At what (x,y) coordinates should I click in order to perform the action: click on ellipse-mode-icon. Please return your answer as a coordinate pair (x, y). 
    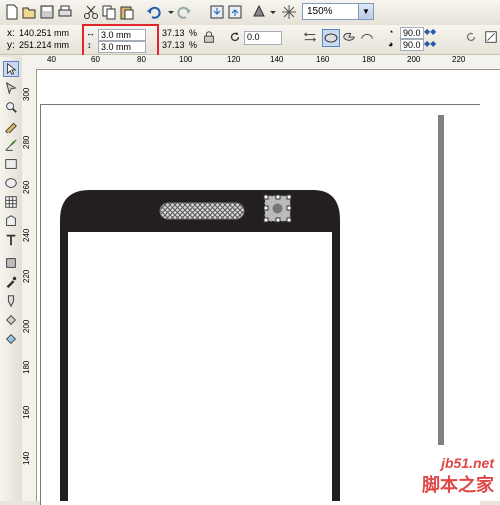
    Looking at the image, I should click on (331, 38).